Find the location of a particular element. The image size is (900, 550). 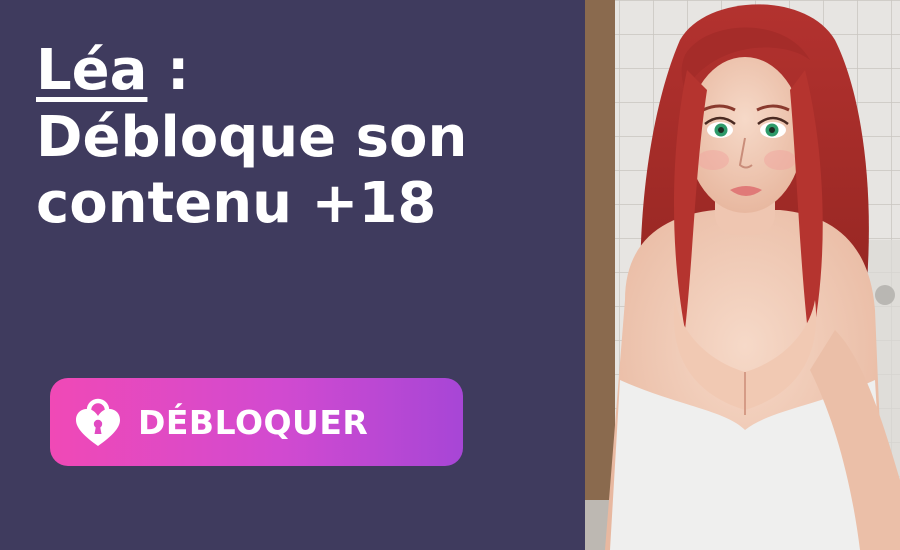

unlock-button: DÉBLOQUER is located at coordinates (256, 422).